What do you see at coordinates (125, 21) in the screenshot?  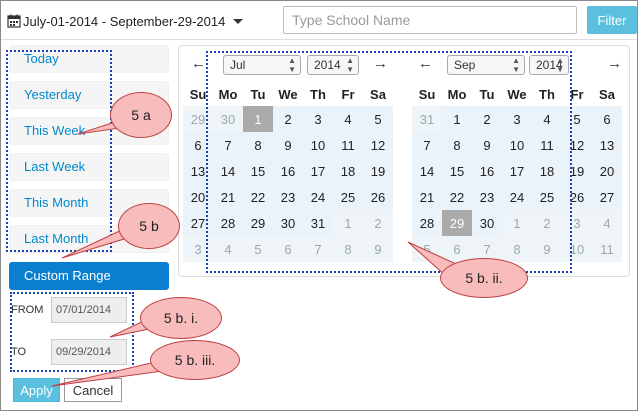 I see `date-range-toggle: July-01-2014 - September-29-2014` at bounding box center [125, 21].